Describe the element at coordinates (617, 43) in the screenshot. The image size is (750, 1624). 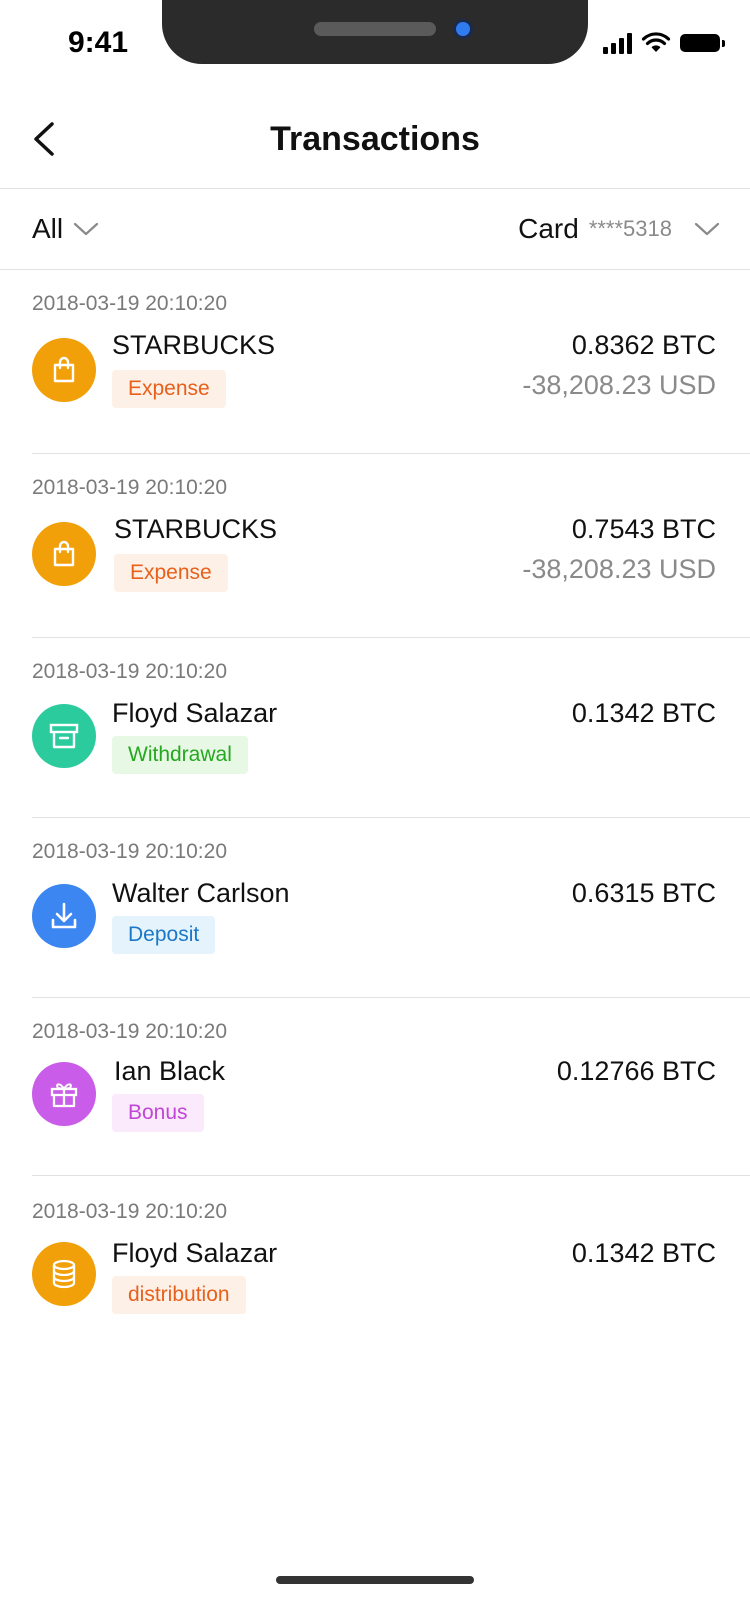
I see `signal-icon` at that location.